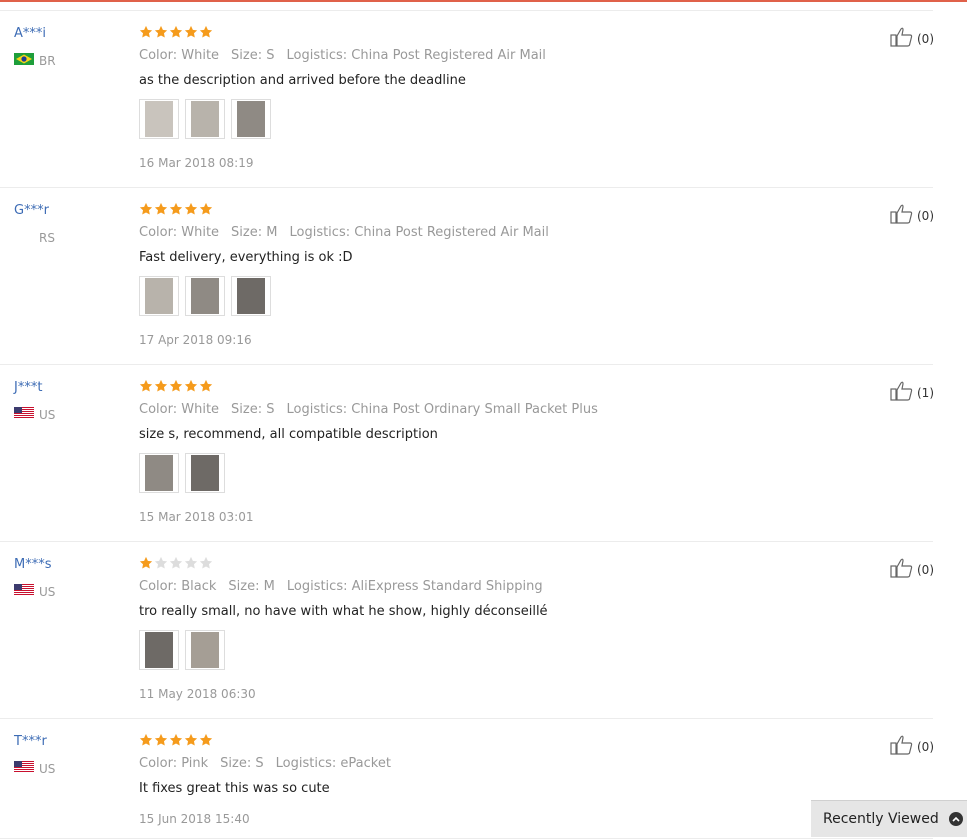 This screenshot has width=967, height=839. What do you see at coordinates (925, 392) in the screenshot?
I see `helpful-count: (1)` at bounding box center [925, 392].